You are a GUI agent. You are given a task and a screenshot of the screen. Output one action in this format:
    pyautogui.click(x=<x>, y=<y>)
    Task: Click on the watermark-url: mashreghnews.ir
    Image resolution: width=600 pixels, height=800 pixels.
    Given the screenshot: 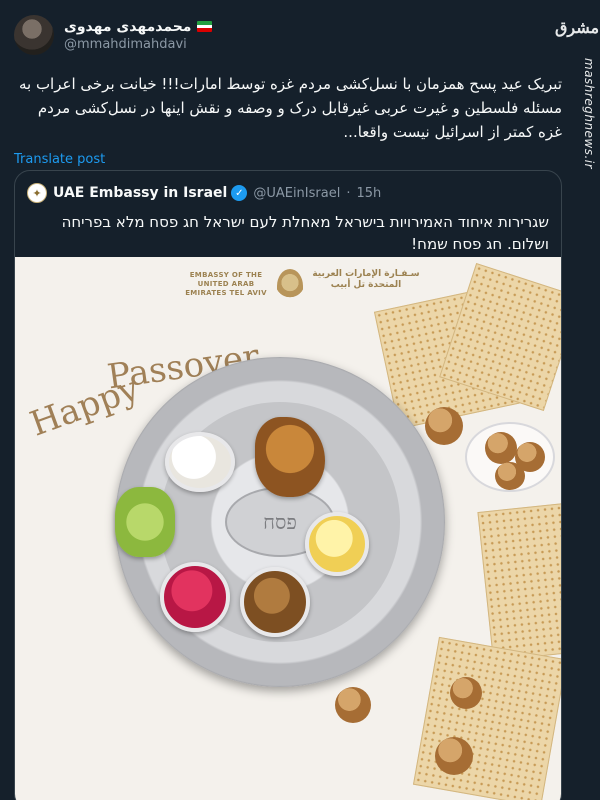 What is the action you would take?
    pyautogui.click(x=589, y=114)
    